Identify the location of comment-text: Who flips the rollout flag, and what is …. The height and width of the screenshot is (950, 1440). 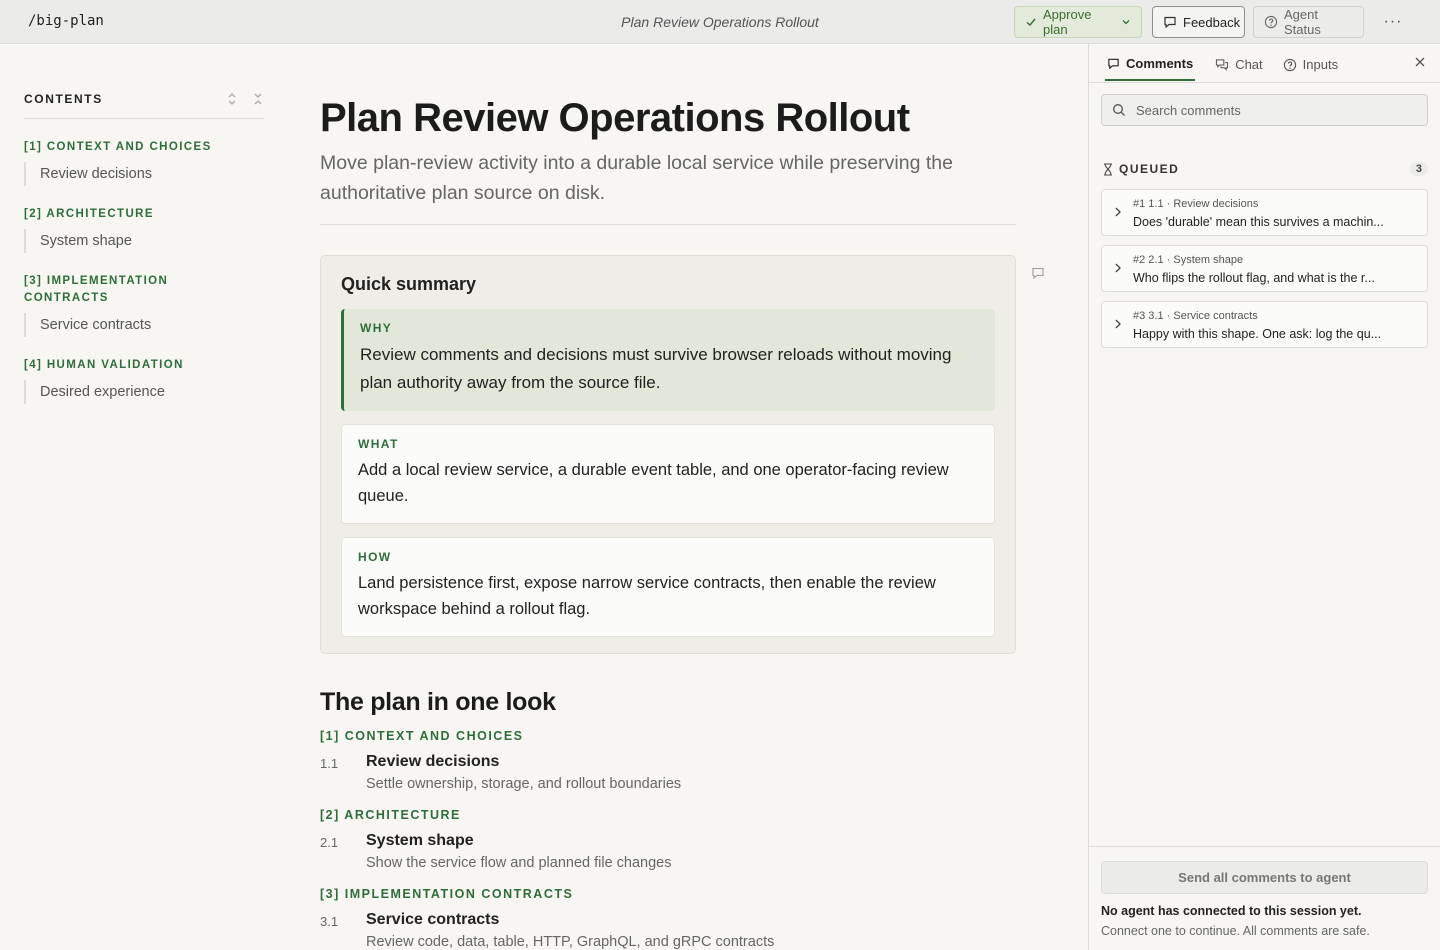
(1254, 278).